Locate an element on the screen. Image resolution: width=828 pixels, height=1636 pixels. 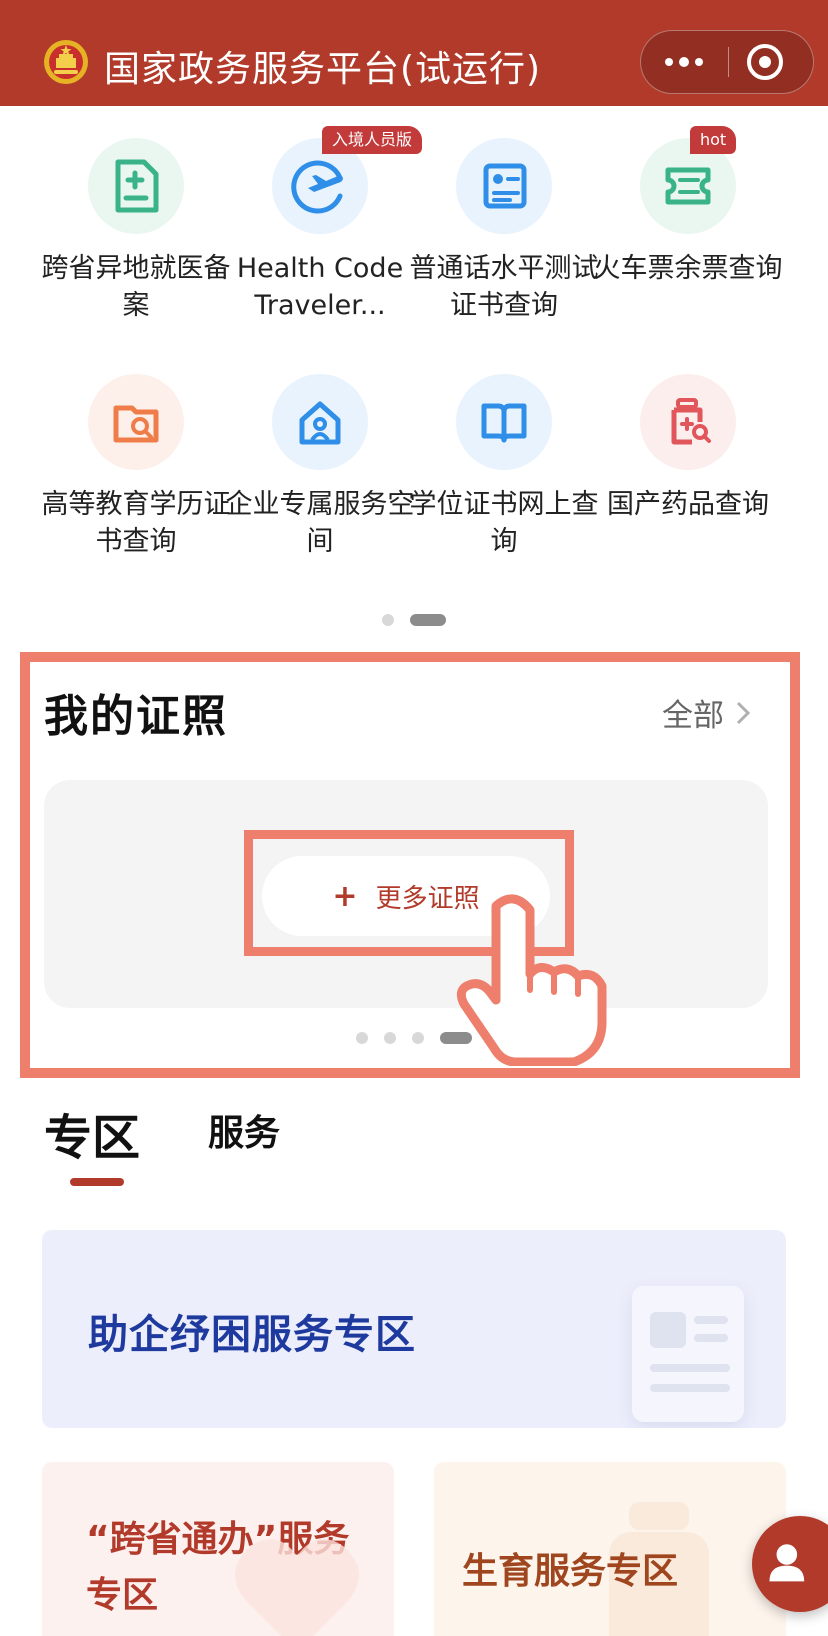
service-label: 国产药品查询 is located at coordinates (688, 504).